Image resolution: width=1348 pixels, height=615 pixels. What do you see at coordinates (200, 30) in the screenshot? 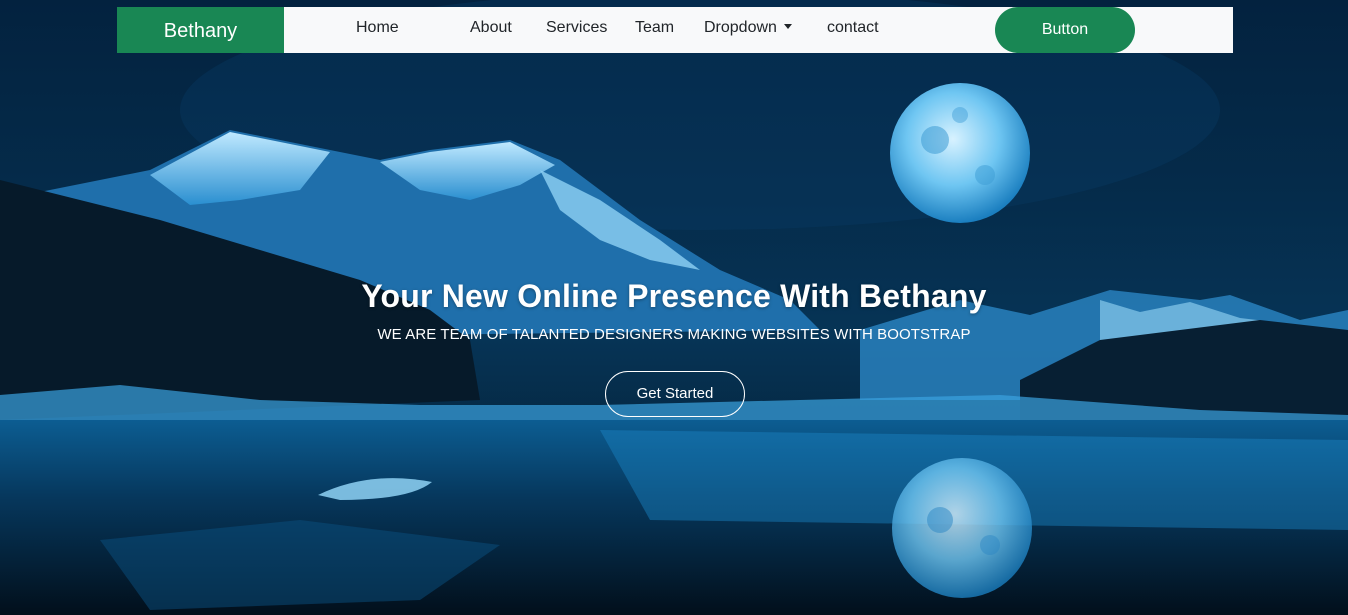
I see `brand-logo: Bethany` at bounding box center [200, 30].